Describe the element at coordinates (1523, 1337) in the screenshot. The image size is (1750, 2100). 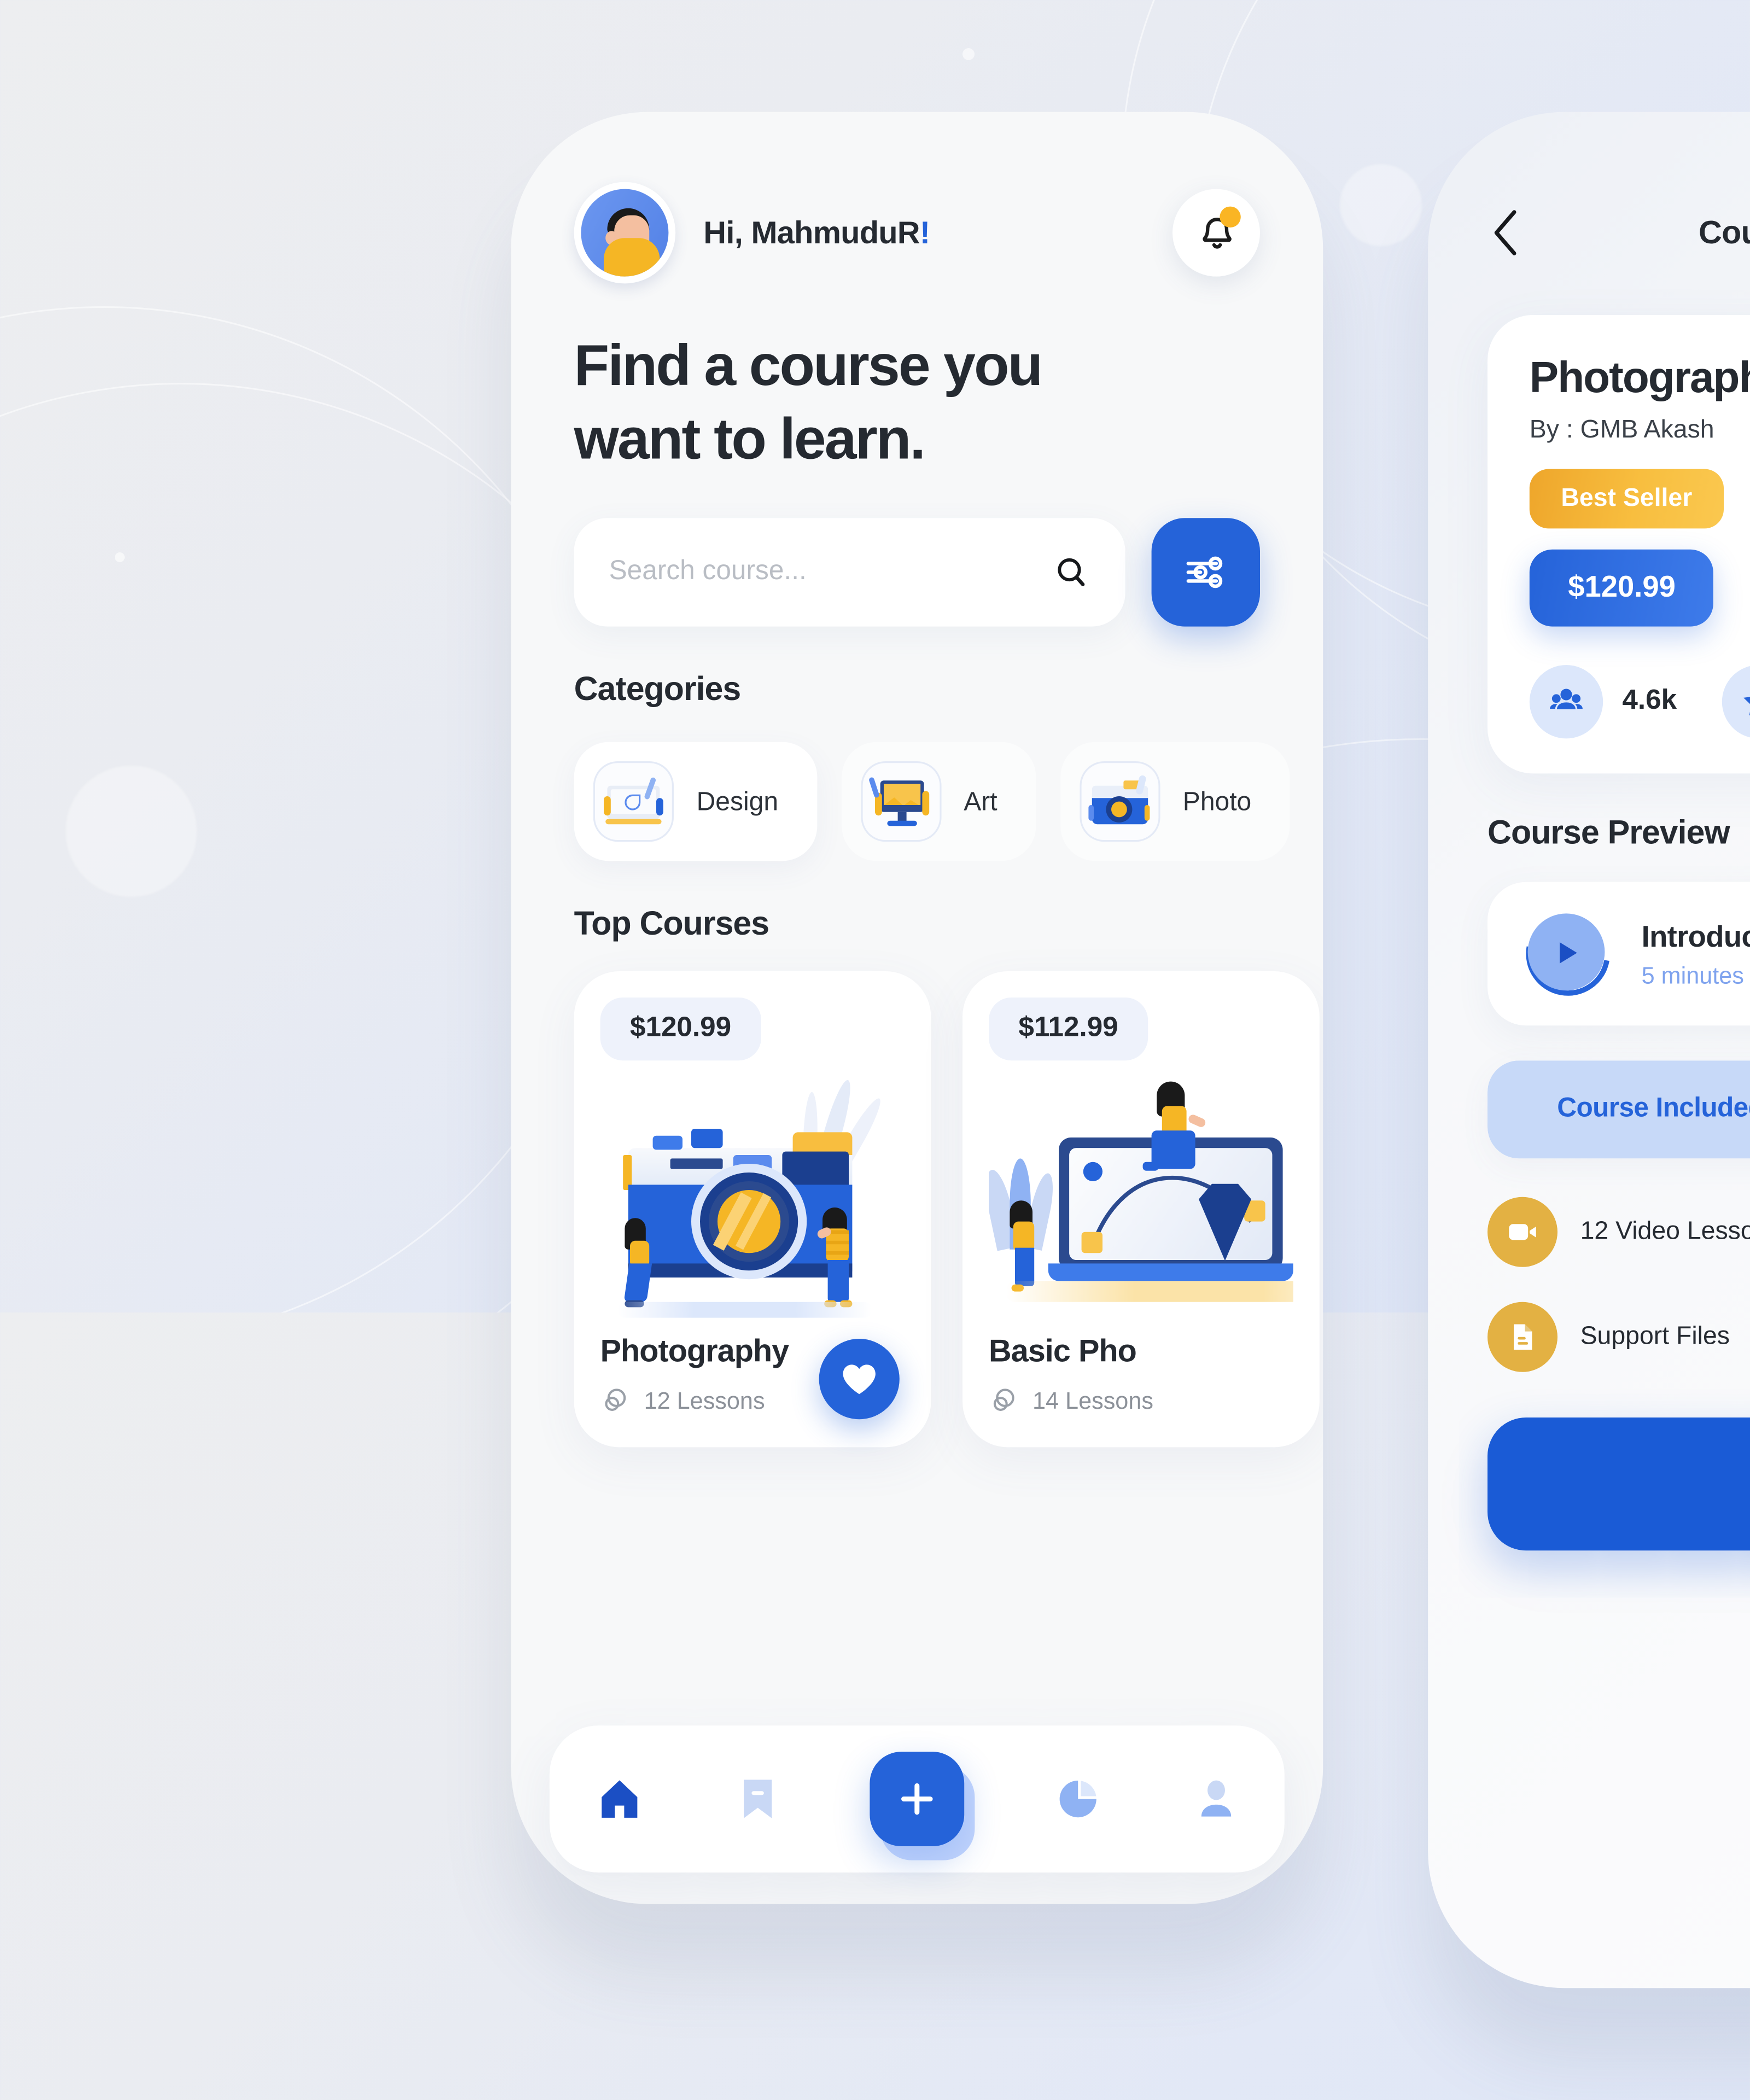
I see `document-icon` at that location.